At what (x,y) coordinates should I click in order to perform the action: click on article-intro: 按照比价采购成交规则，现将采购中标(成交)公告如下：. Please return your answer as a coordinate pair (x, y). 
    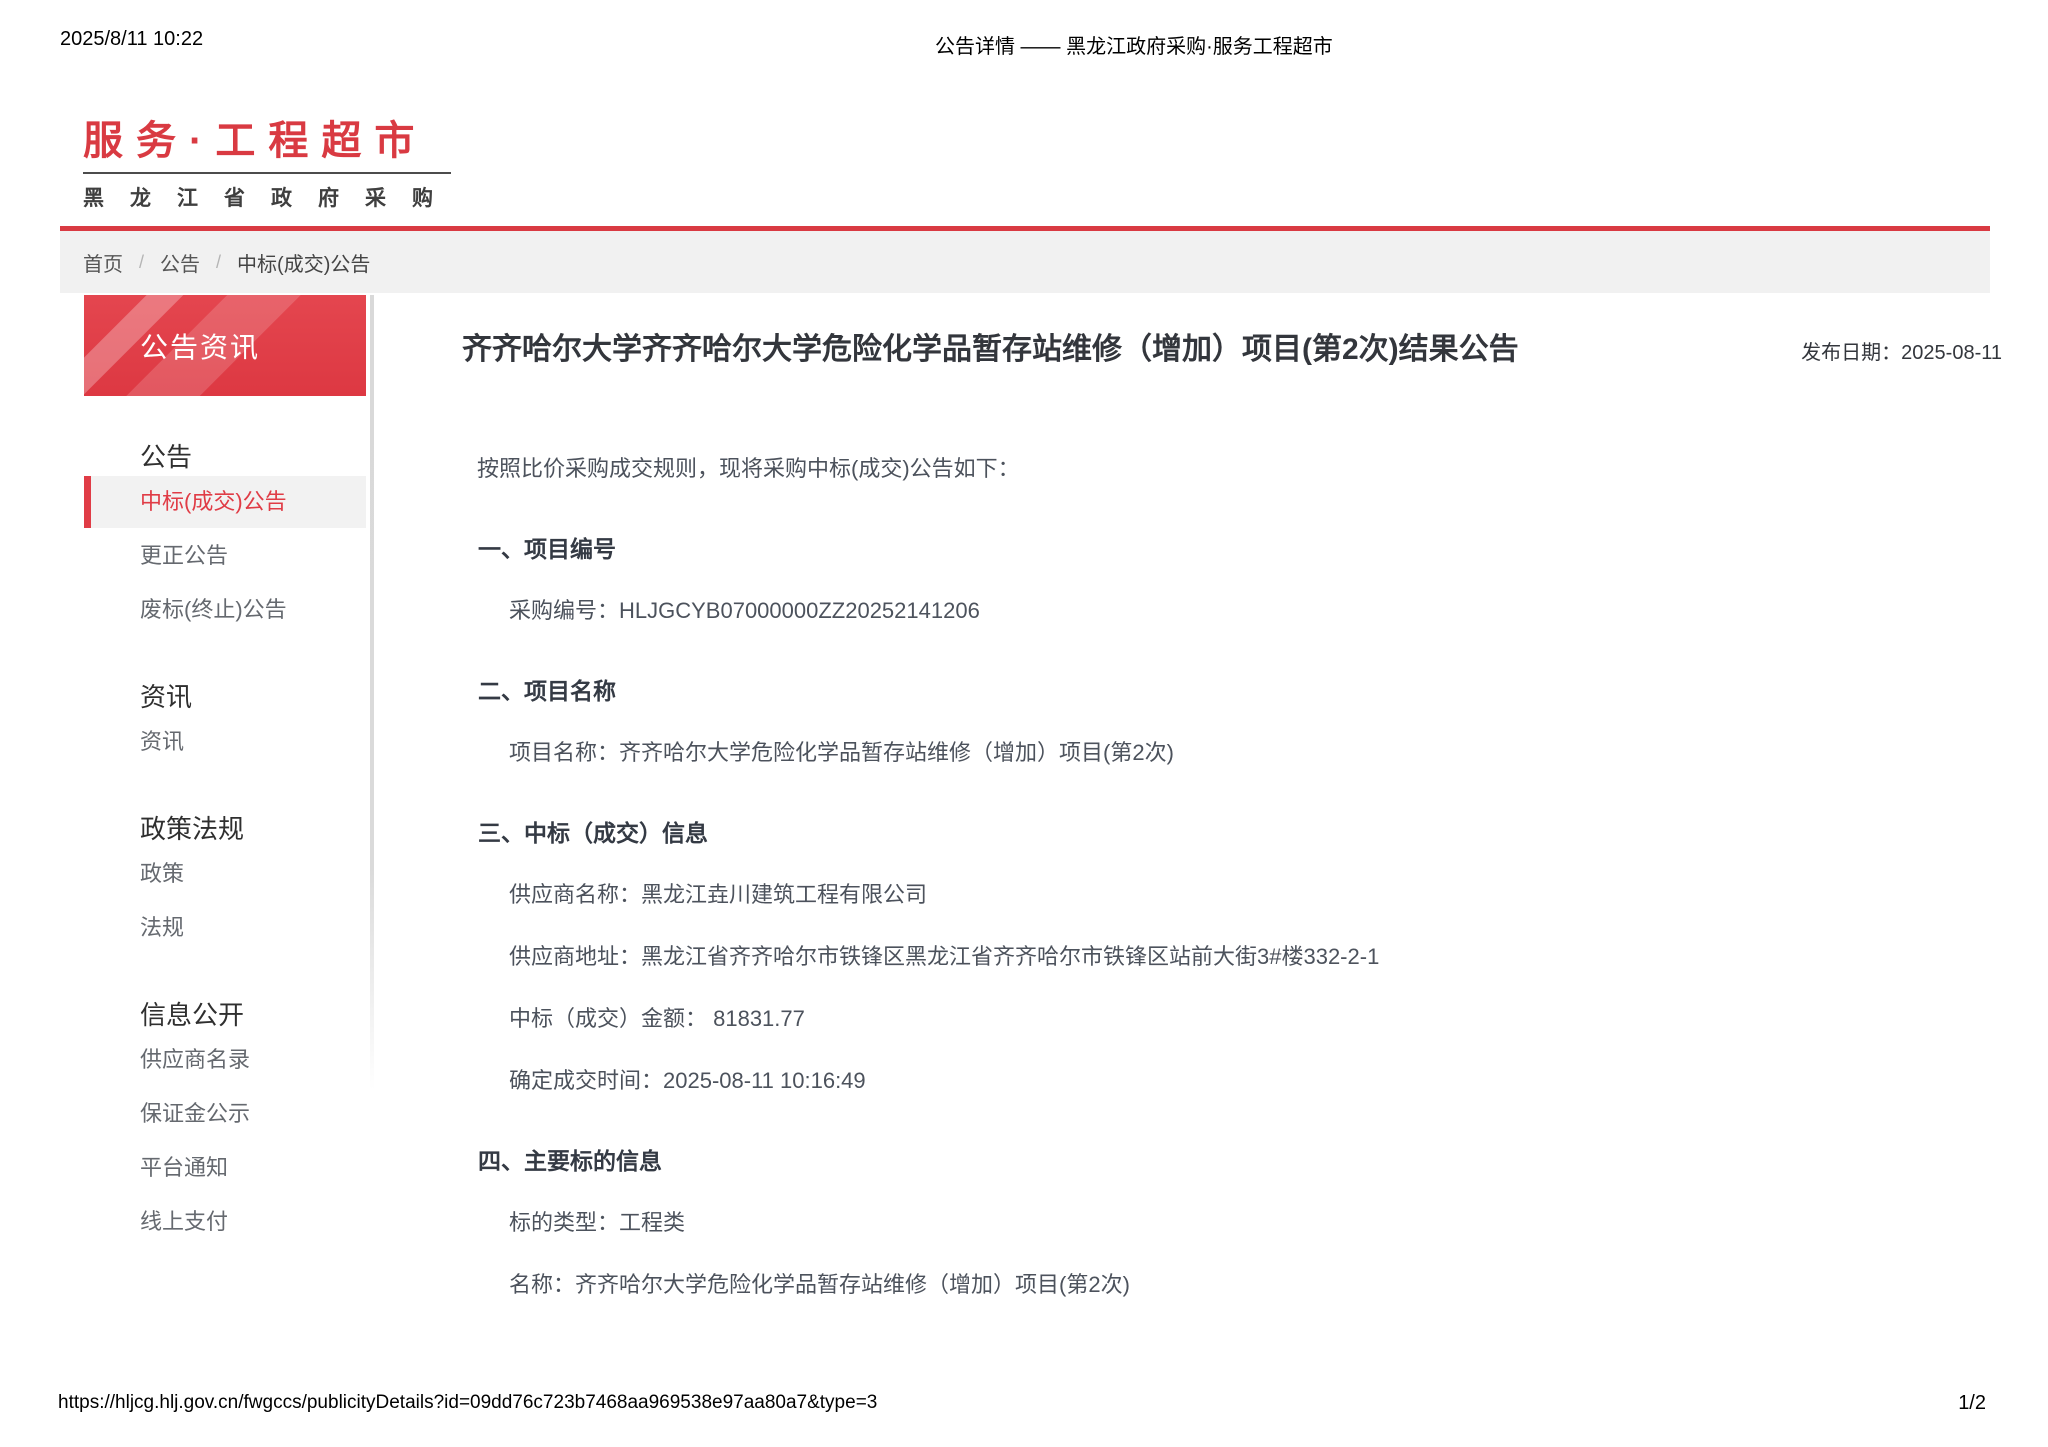
    Looking at the image, I should click on (748, 468).